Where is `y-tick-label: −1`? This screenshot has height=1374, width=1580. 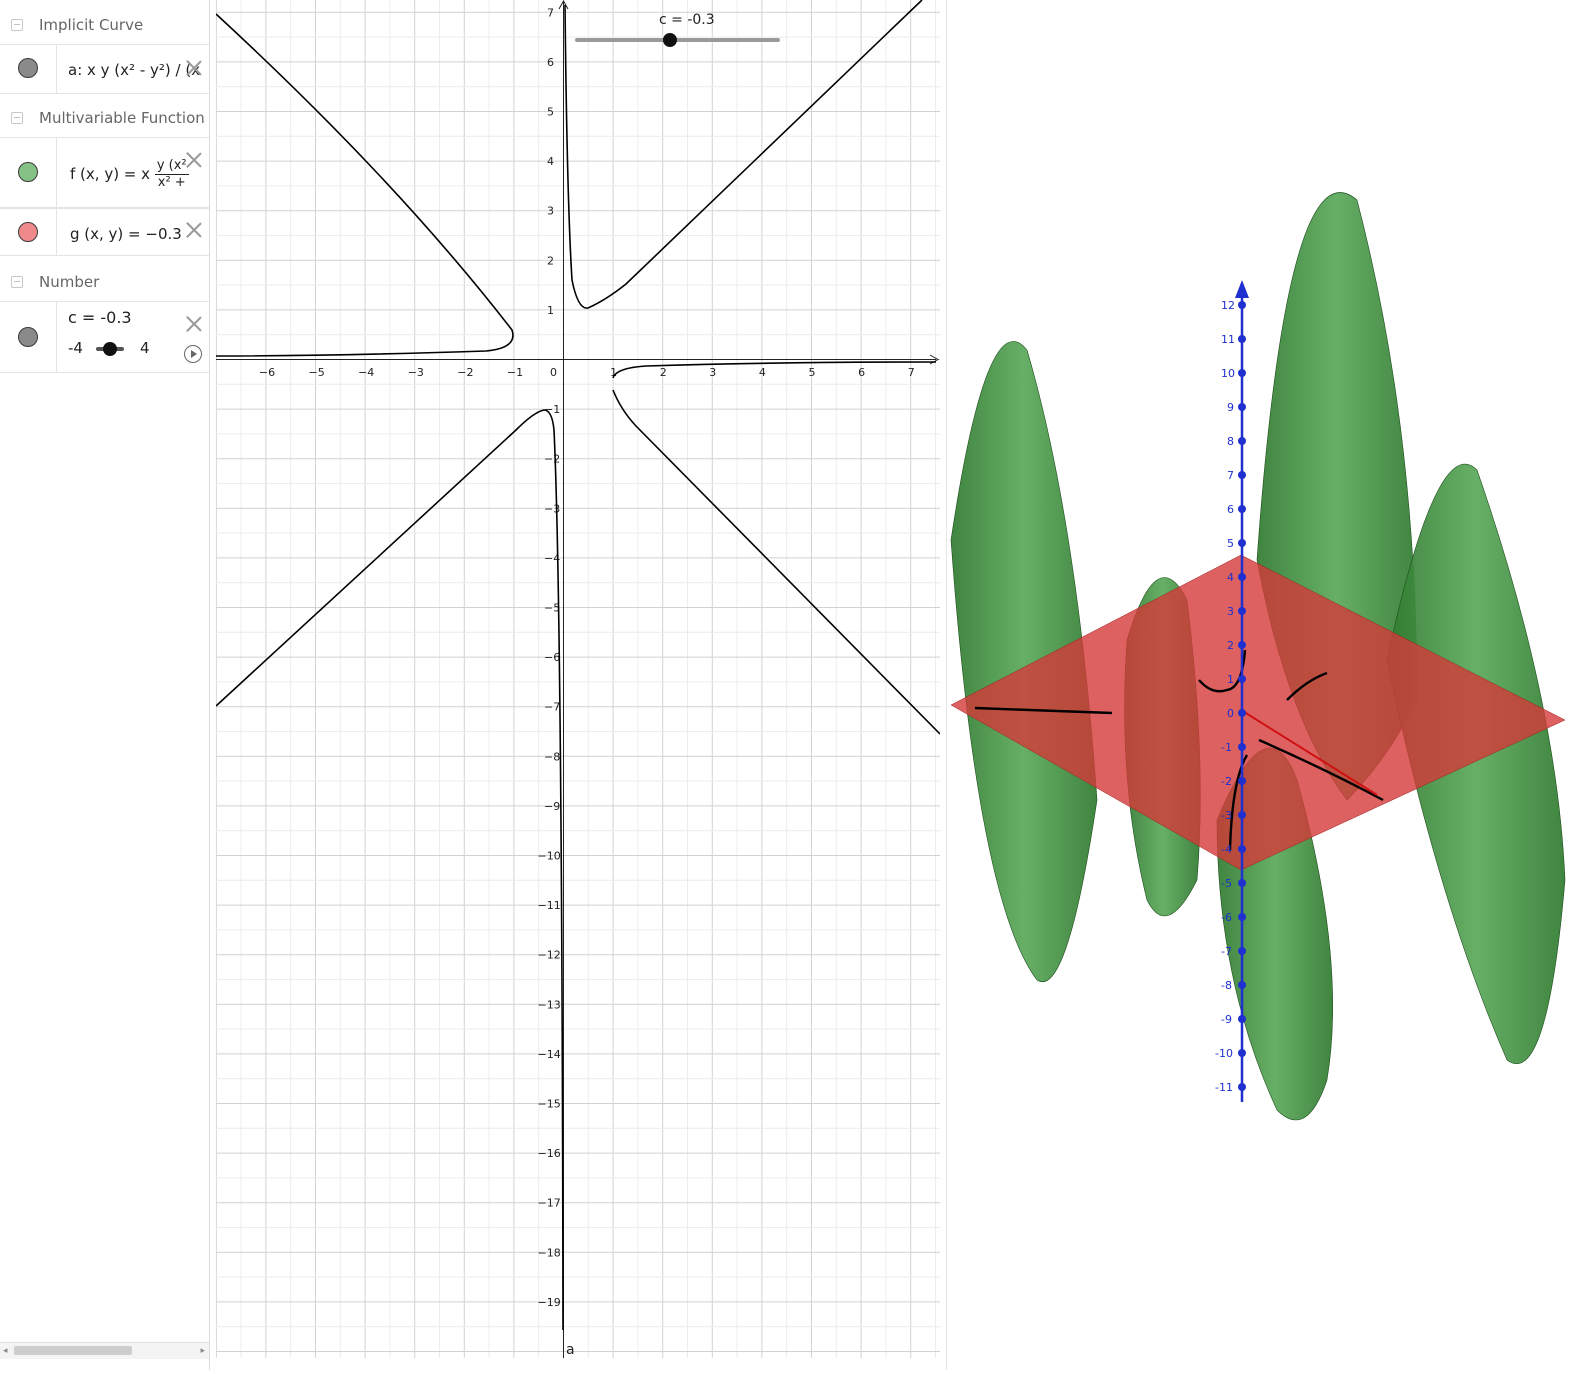 y-tick-label: −1 is located at coordinates (552, 409).